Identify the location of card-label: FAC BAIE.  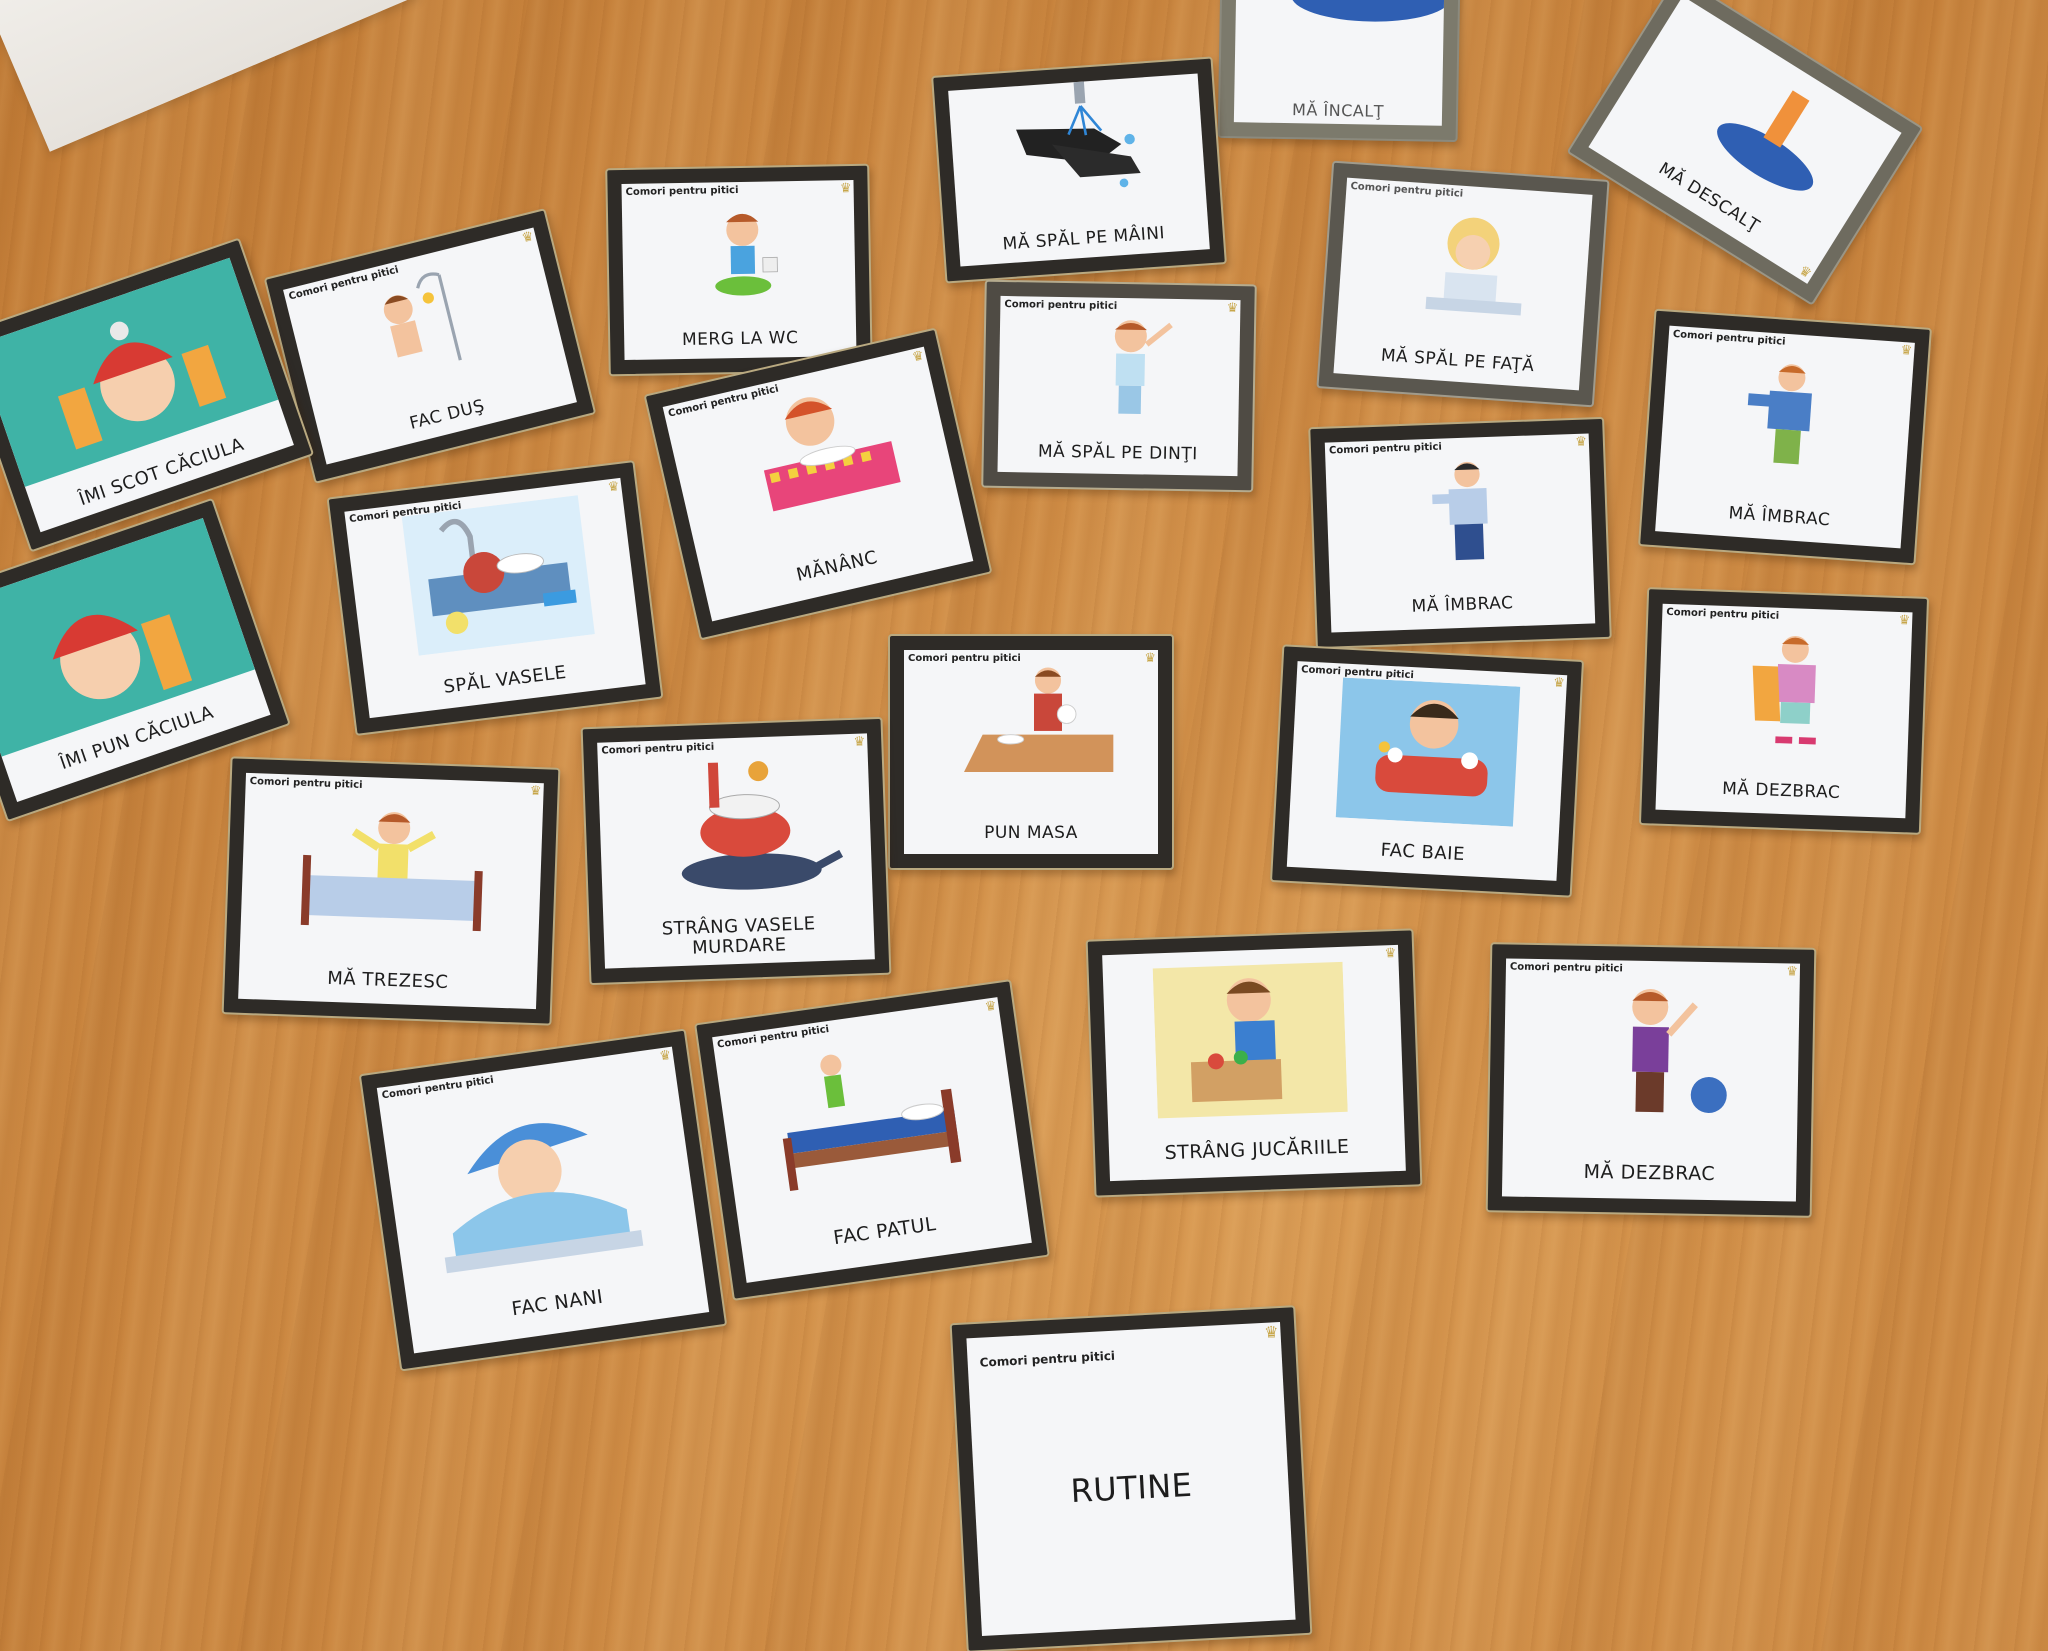
(1423, 853).